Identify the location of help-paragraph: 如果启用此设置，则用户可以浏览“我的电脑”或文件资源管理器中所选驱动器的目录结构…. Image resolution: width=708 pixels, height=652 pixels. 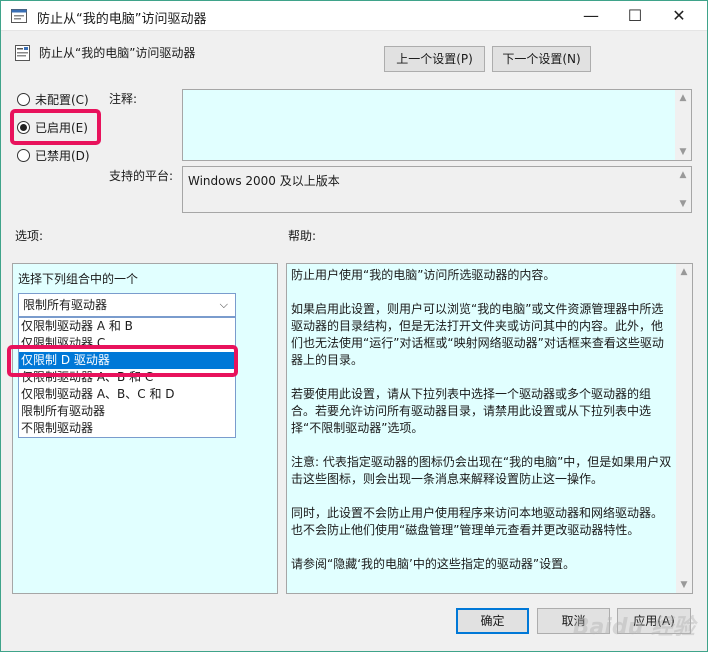
(477, 334).